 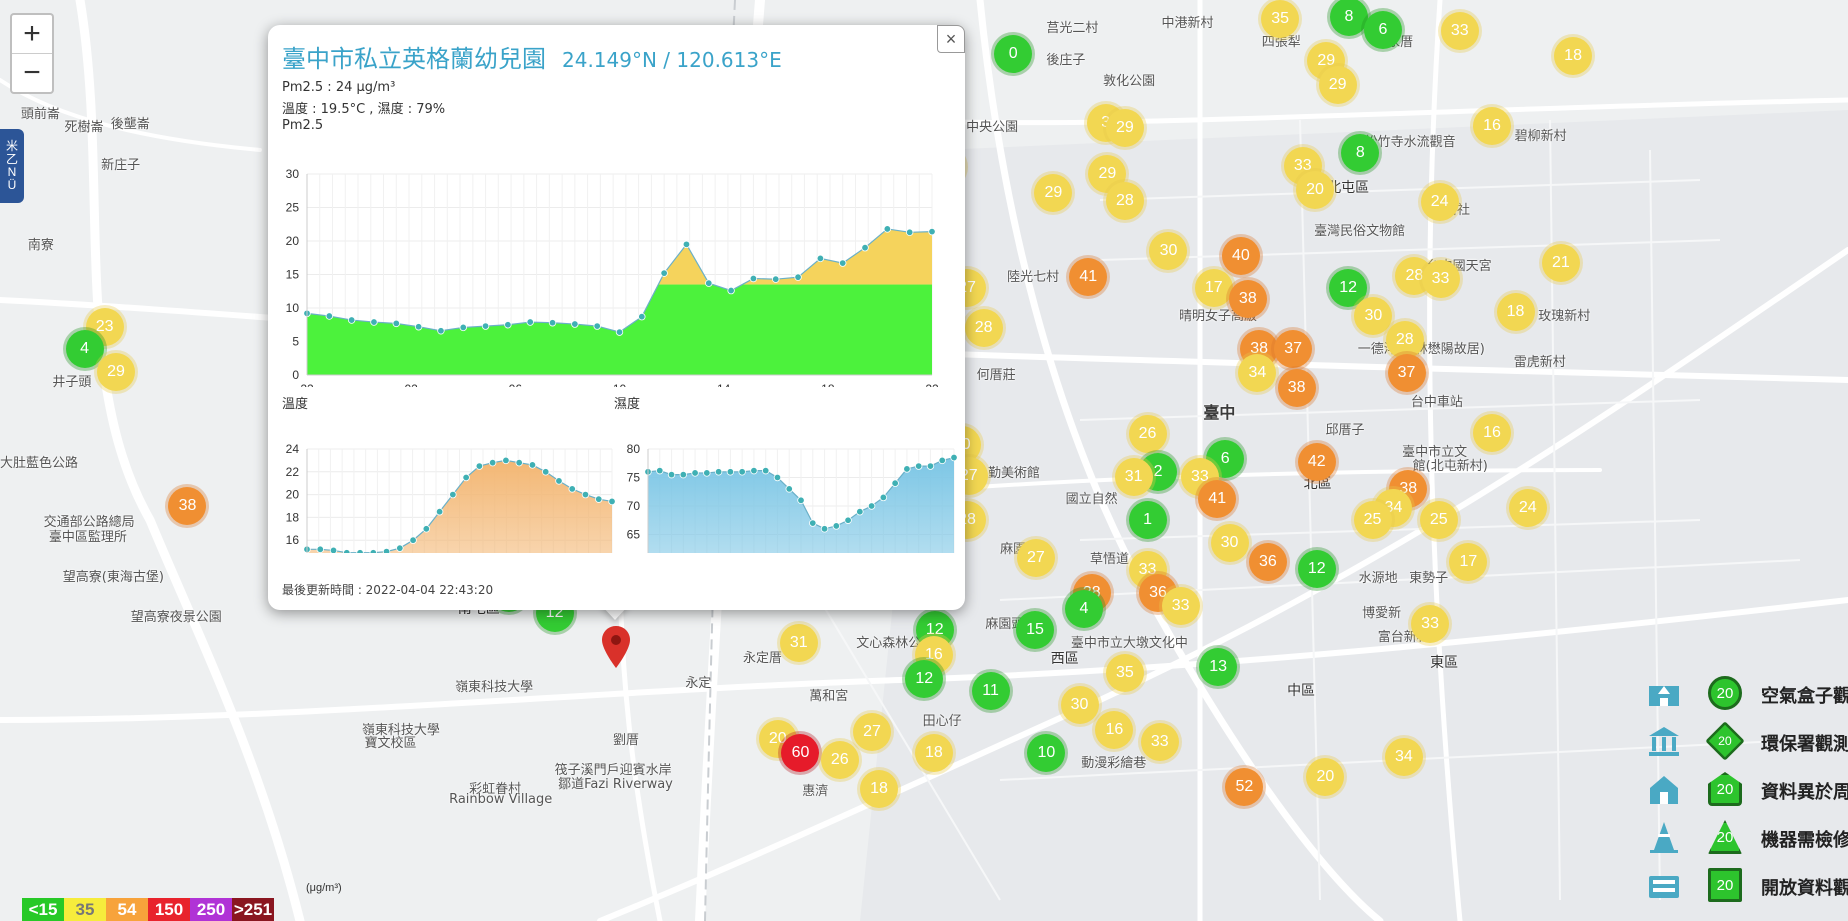 What do you see at coordinates (324, 888) in the screenshot?
I see `legend-unit: (μg/m³)` at bounding box center [324, 888].